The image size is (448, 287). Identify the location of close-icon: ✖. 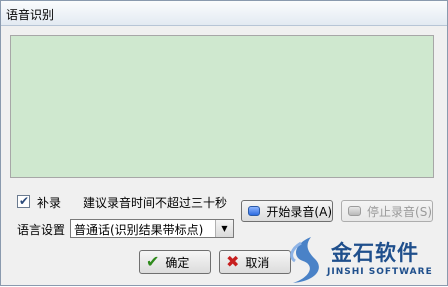
(233, 261).